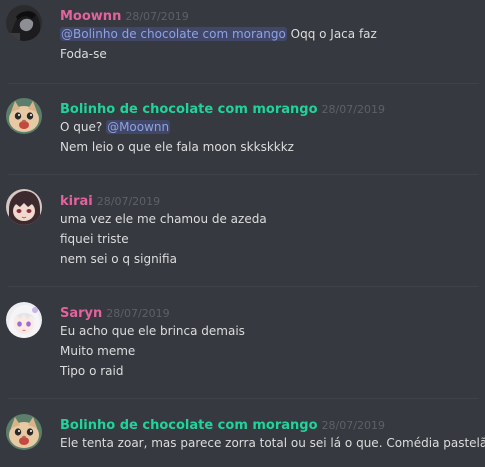 The height and width of the screenshot is (467, 485). Describe the element at coordinates (124, 16) in the screenshot. I see `message-header: Moownn 28/07/2019` at that location.